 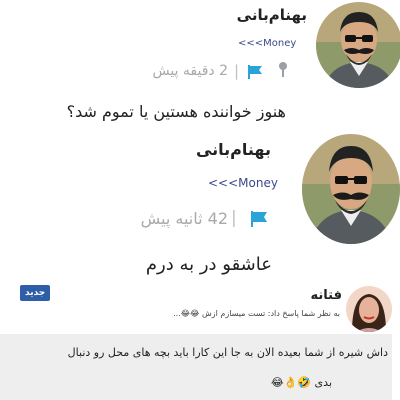 I want to click on comment-author: فتانه, so click(x=326, y=295).